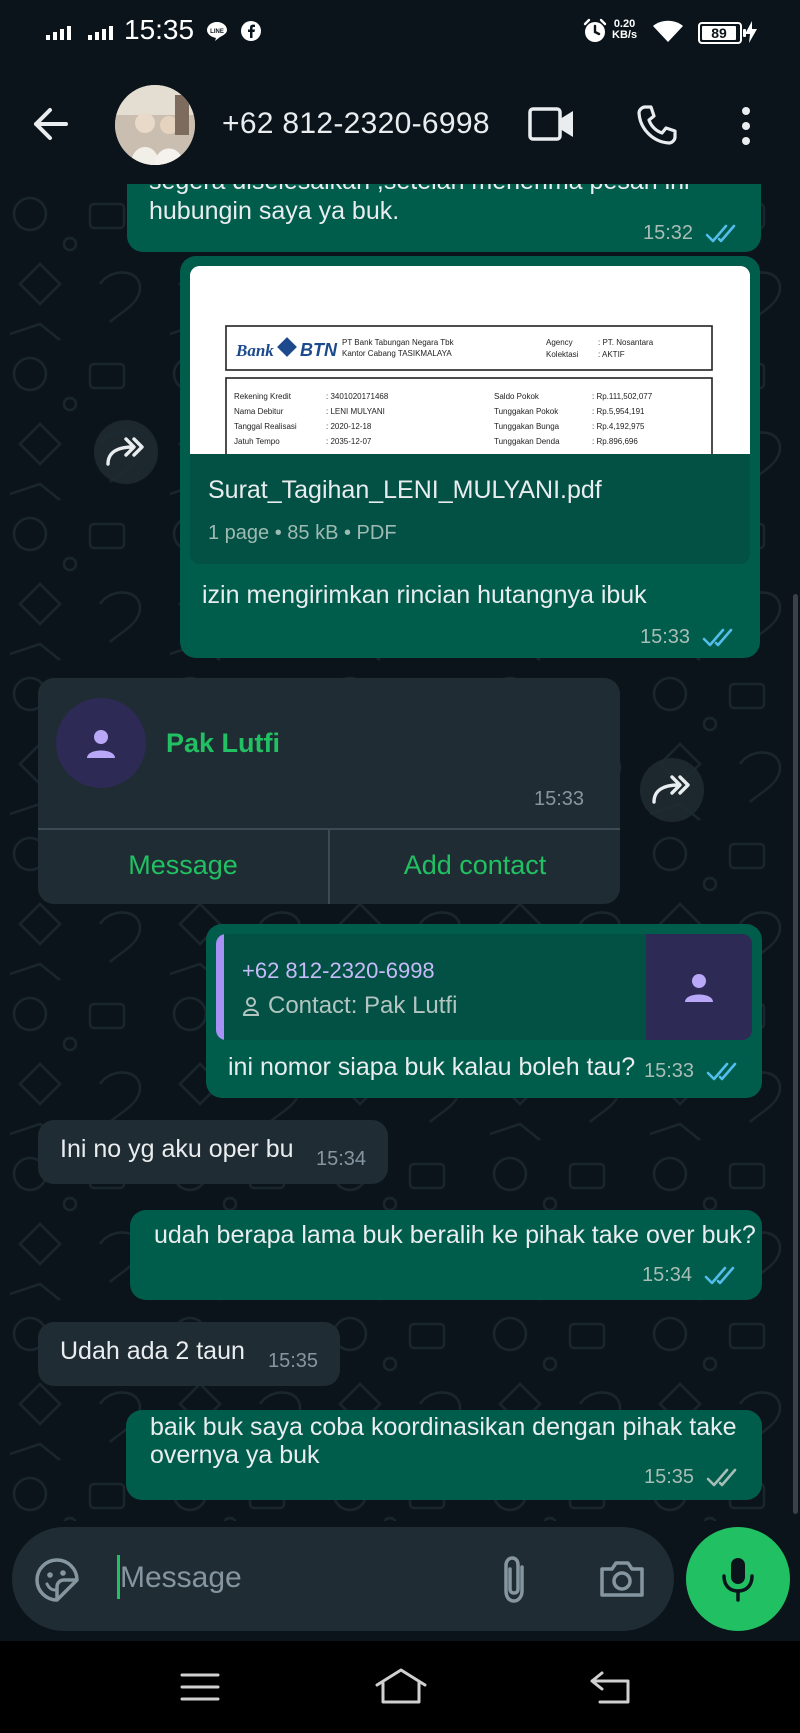 The width and height of the screenshot is (800, 1733). I want to click on svg-text: BTN, so click(319, 350).